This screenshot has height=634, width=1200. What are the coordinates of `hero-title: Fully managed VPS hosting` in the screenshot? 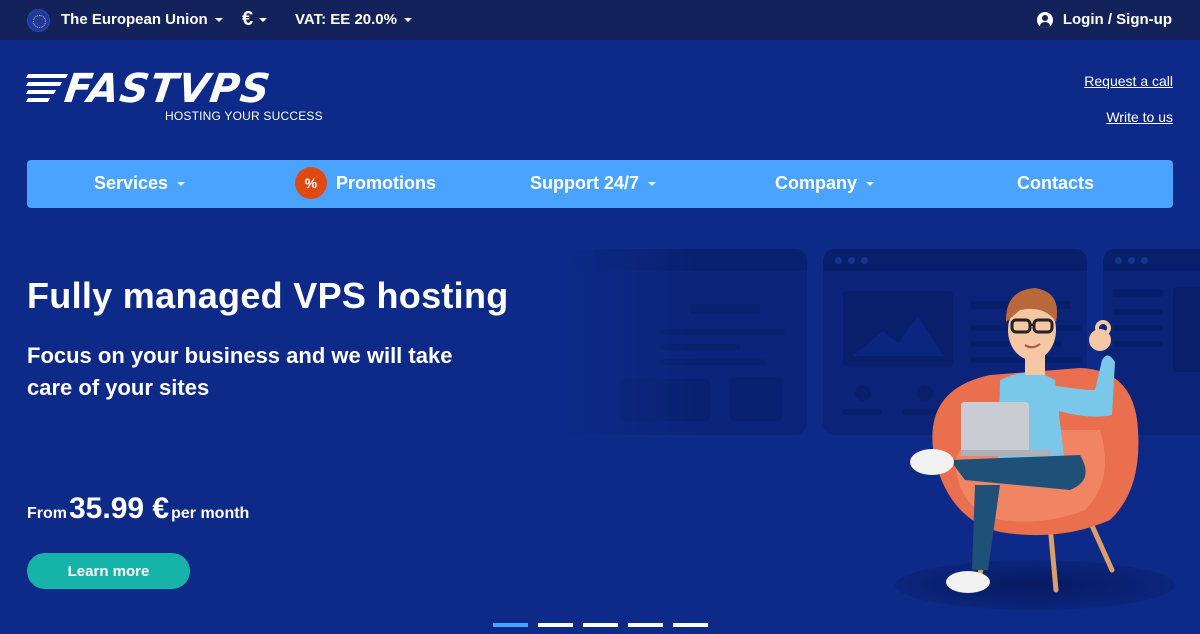 It's located at (268, 295).